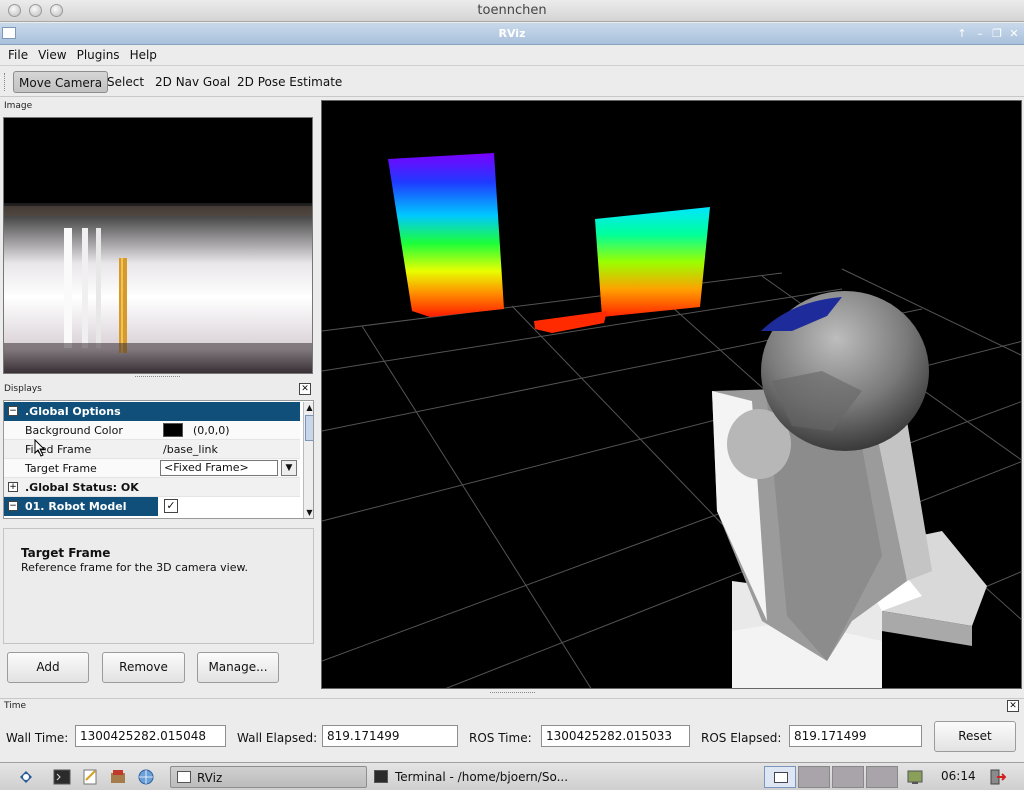 The width and height of the screenshot is (1024, 790). I want to click on global-status-row: + .Global Status: OK, so click(152, 487).